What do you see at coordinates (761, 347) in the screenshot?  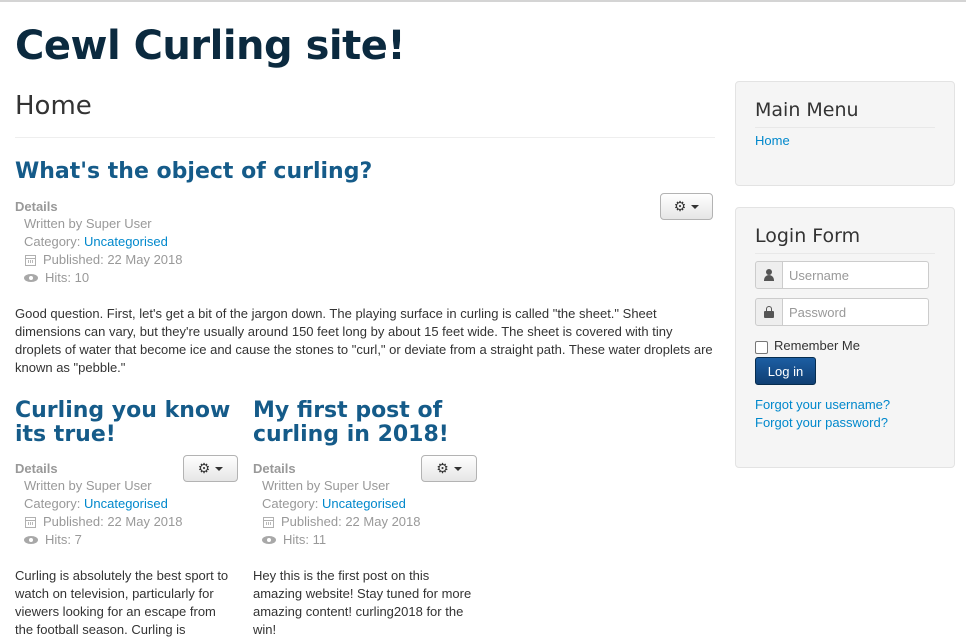 I see `remember-me-checkbox` at bounding box center [761, 347].